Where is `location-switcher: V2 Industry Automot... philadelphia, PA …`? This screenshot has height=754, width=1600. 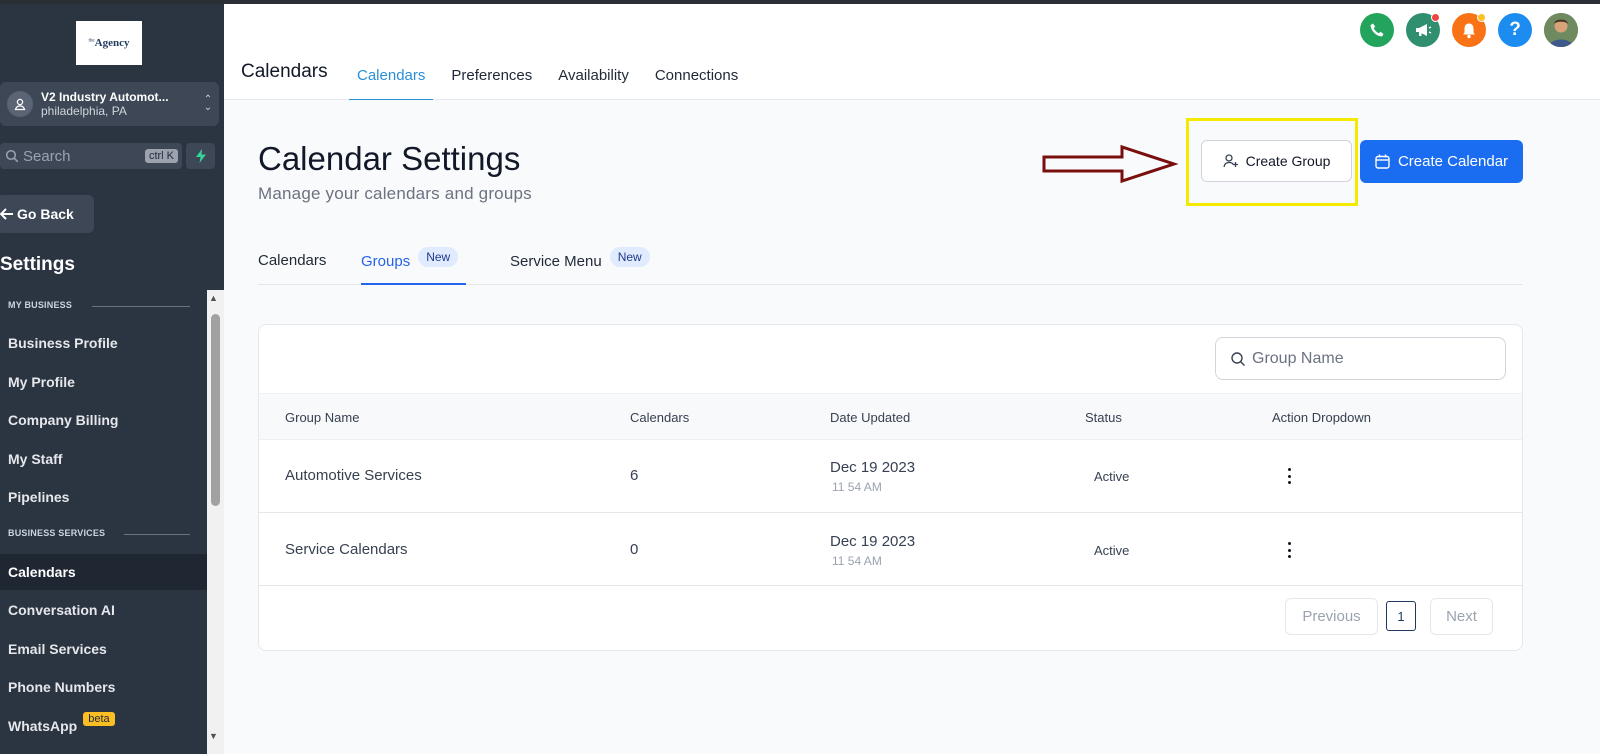 location-switcher: V2 Industry Automot... philadelphia, PA … is located at coordinates (109, 104).